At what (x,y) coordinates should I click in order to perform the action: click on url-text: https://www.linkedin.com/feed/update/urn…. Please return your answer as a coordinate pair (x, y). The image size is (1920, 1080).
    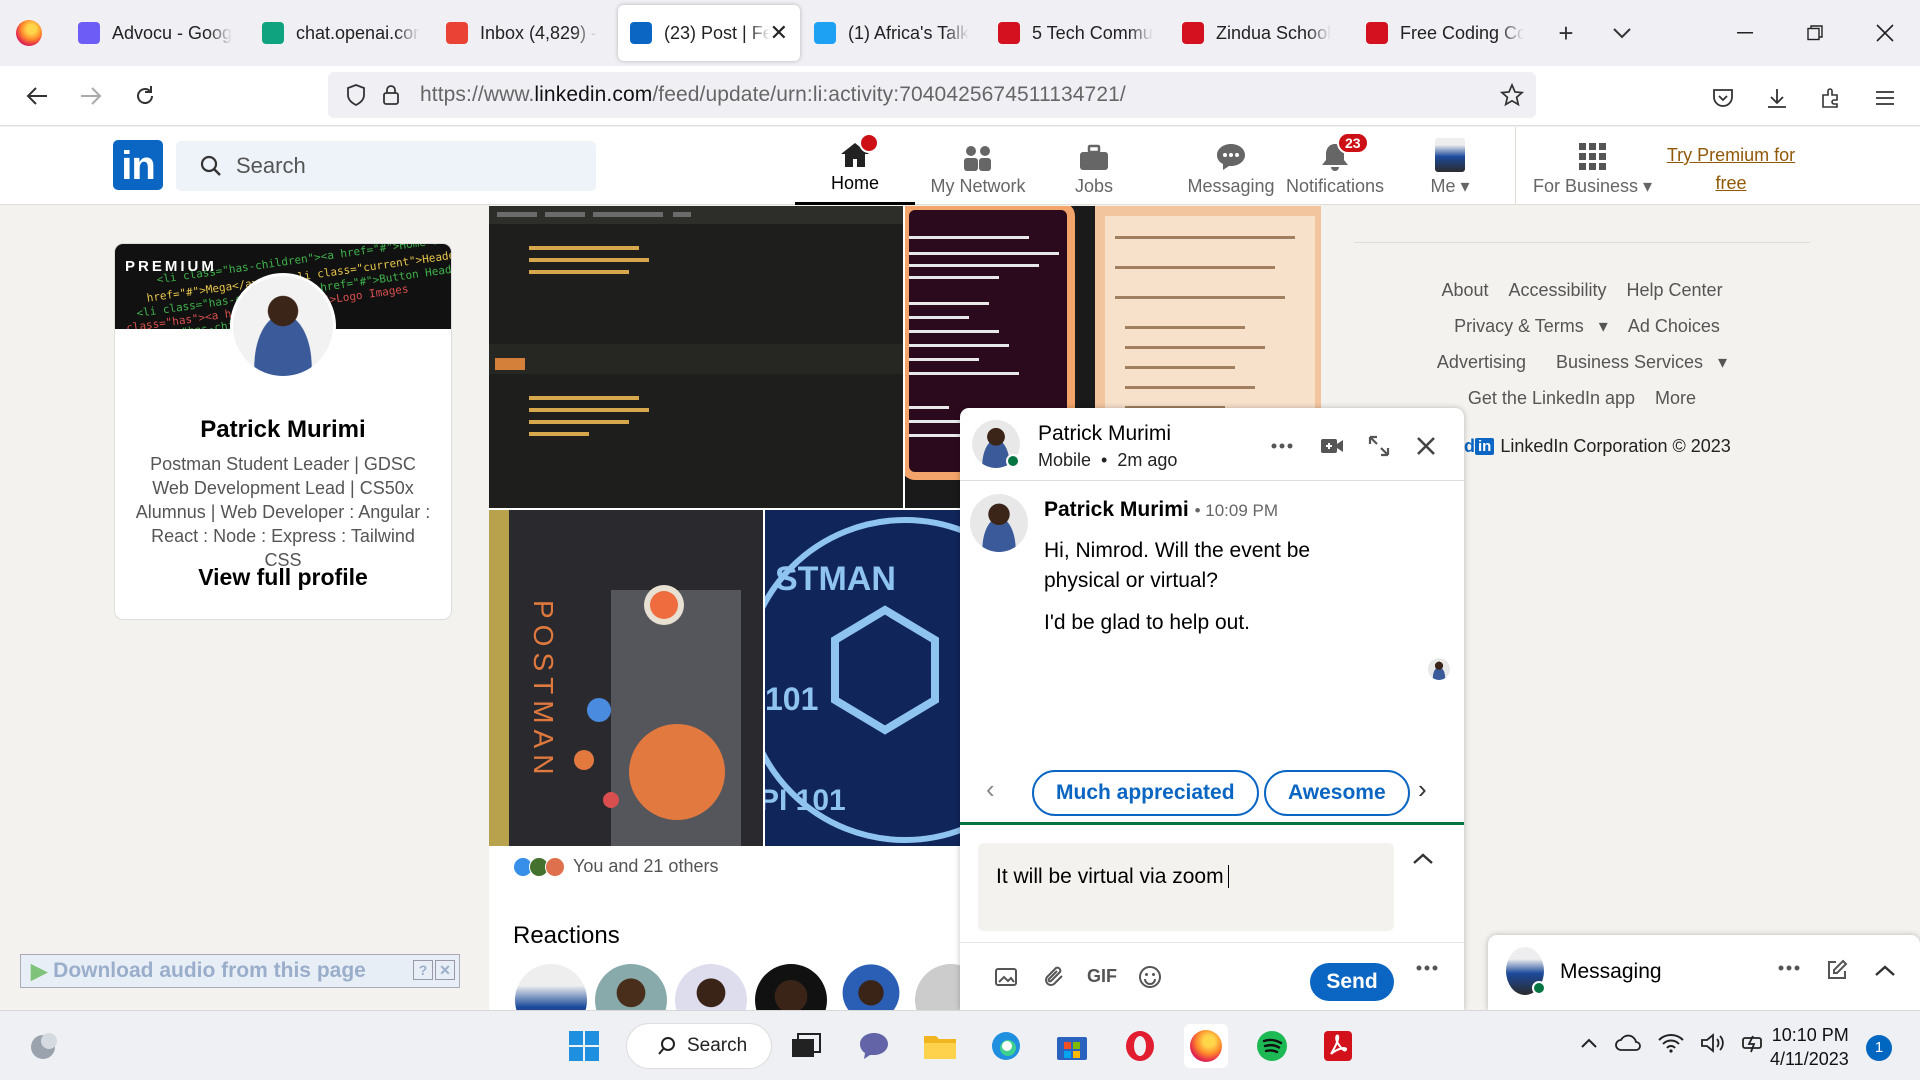
    Looking at the image, I should click on (773, 95).